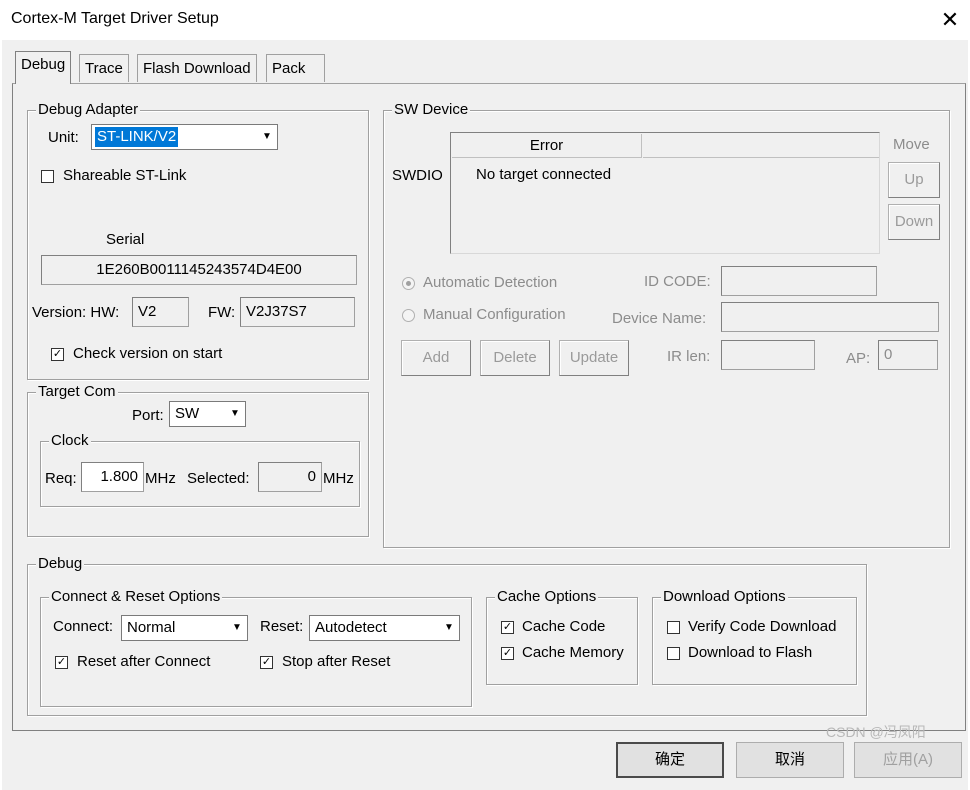 The height and width of the screenshot is (790, 970). I want to click on sw-device-list: Error No target connected, so click(665, 193).